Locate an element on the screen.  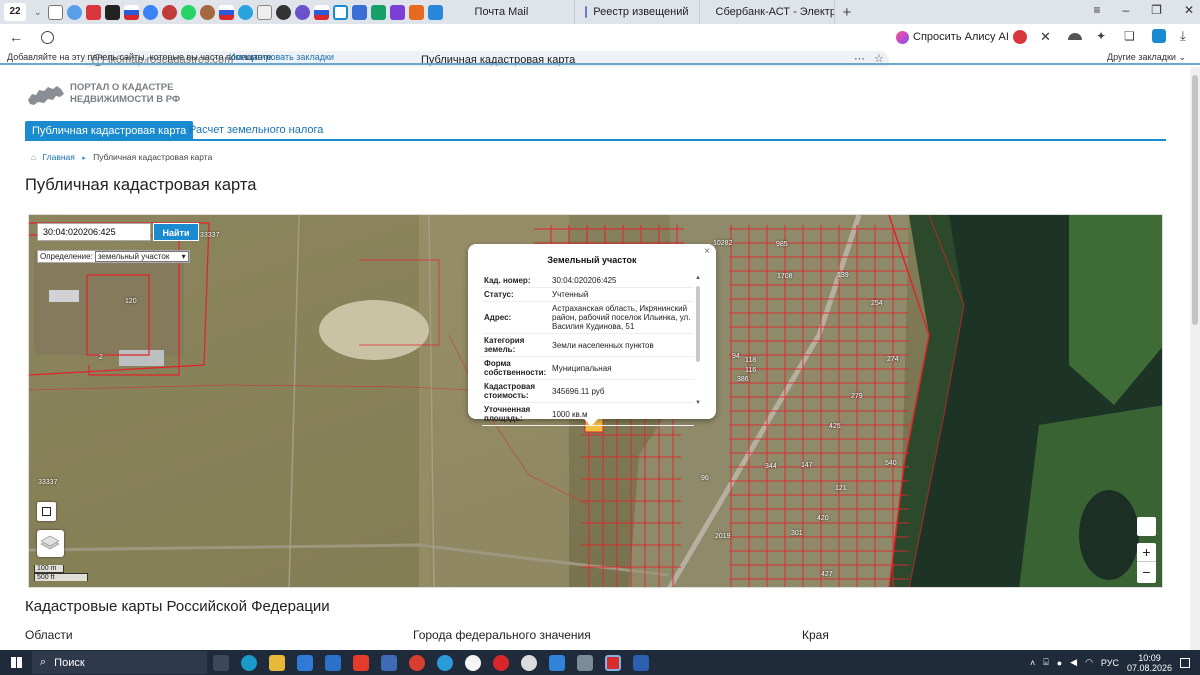
parcel-label: 120 is located at coordinates (131, 301).